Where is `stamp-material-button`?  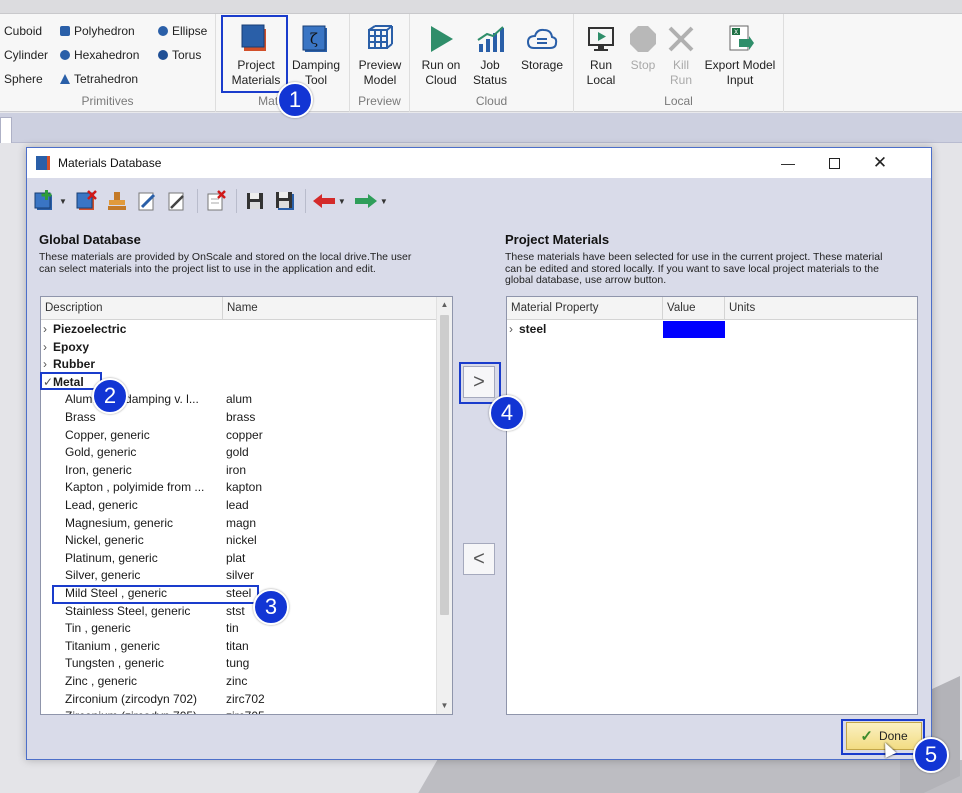
stamp-material-button is located at coordinates (117, 201).